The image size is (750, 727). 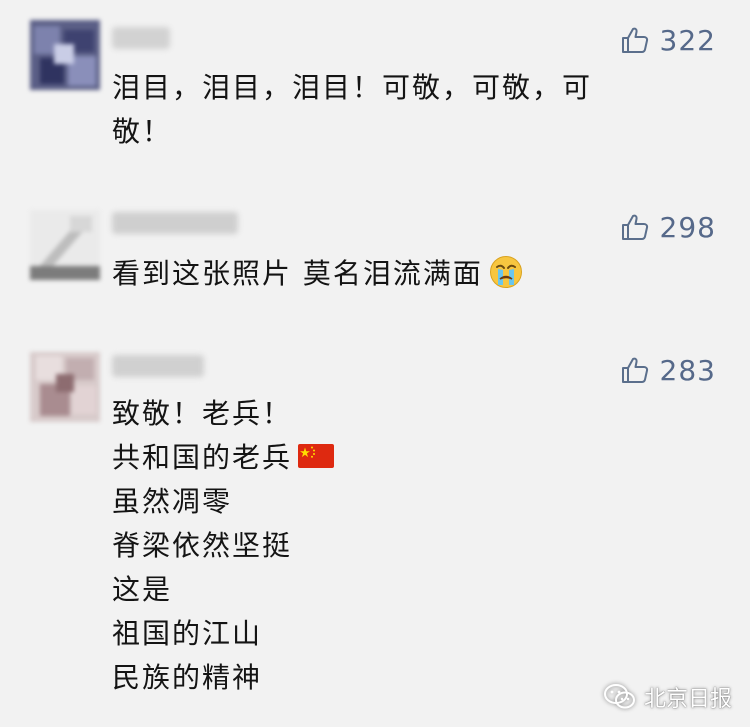 I want to click on like-count: 322, so click(x=687, y=40).